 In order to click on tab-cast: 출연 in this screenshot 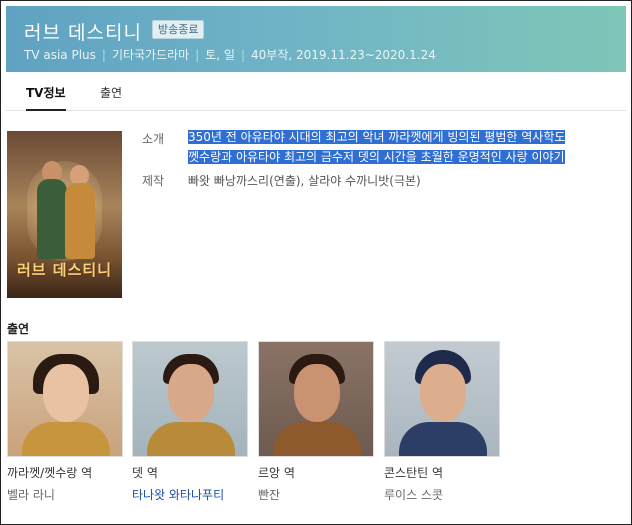, I will do `click(111, 92)`.